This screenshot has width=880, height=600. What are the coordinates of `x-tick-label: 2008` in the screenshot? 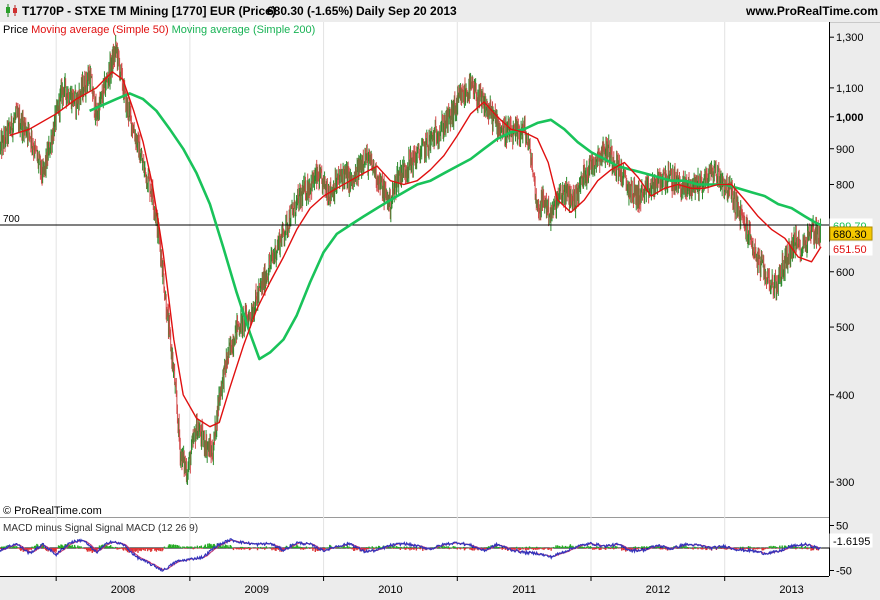 It's located at (123, 590).